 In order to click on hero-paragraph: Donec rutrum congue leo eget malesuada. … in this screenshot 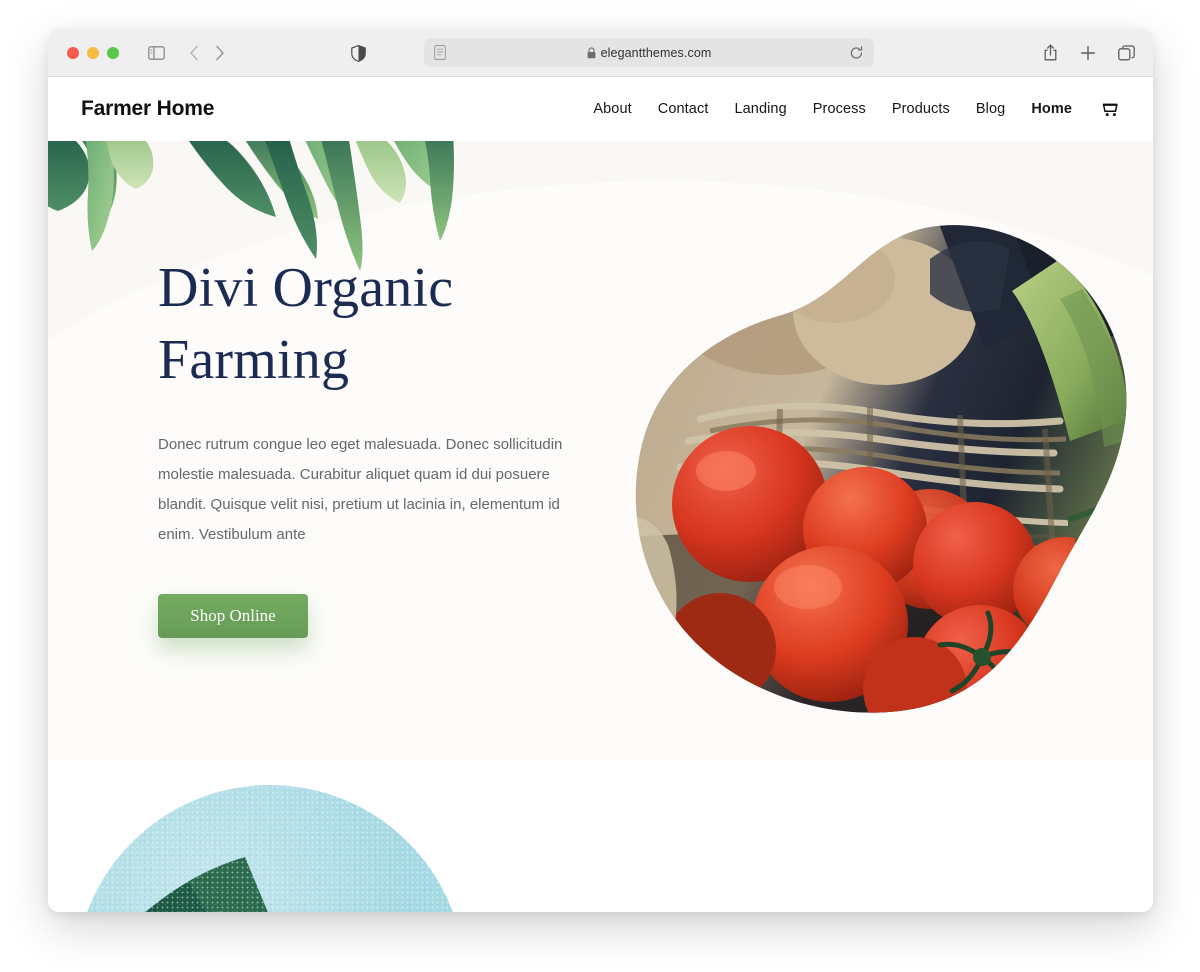, I will do `click(360, 490)`.